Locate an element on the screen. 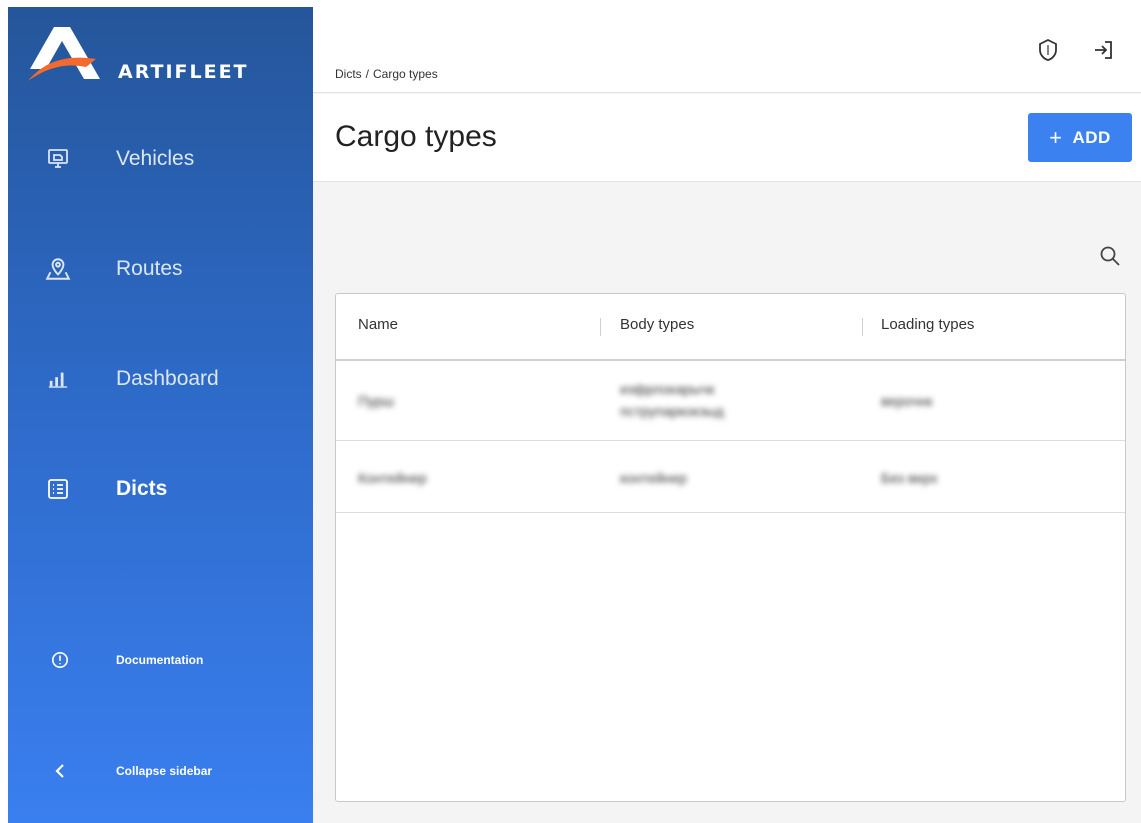 The image size is (1141, 823). cell-name: Контейнер is located at coordinates (392, 478).